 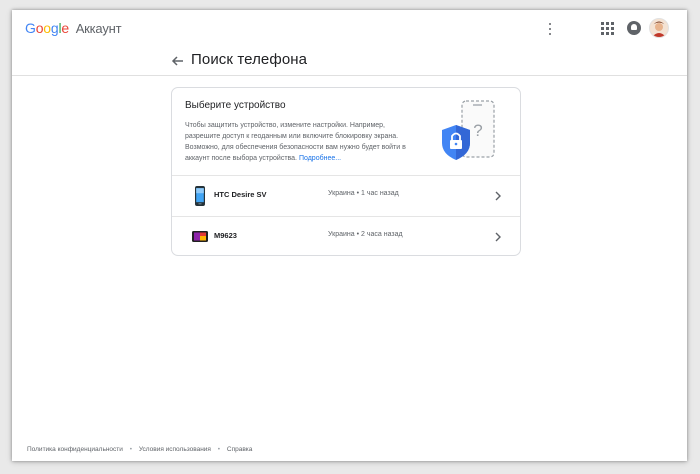 I want to click on terms-link: Условия использования, so click(x=175, y=449).